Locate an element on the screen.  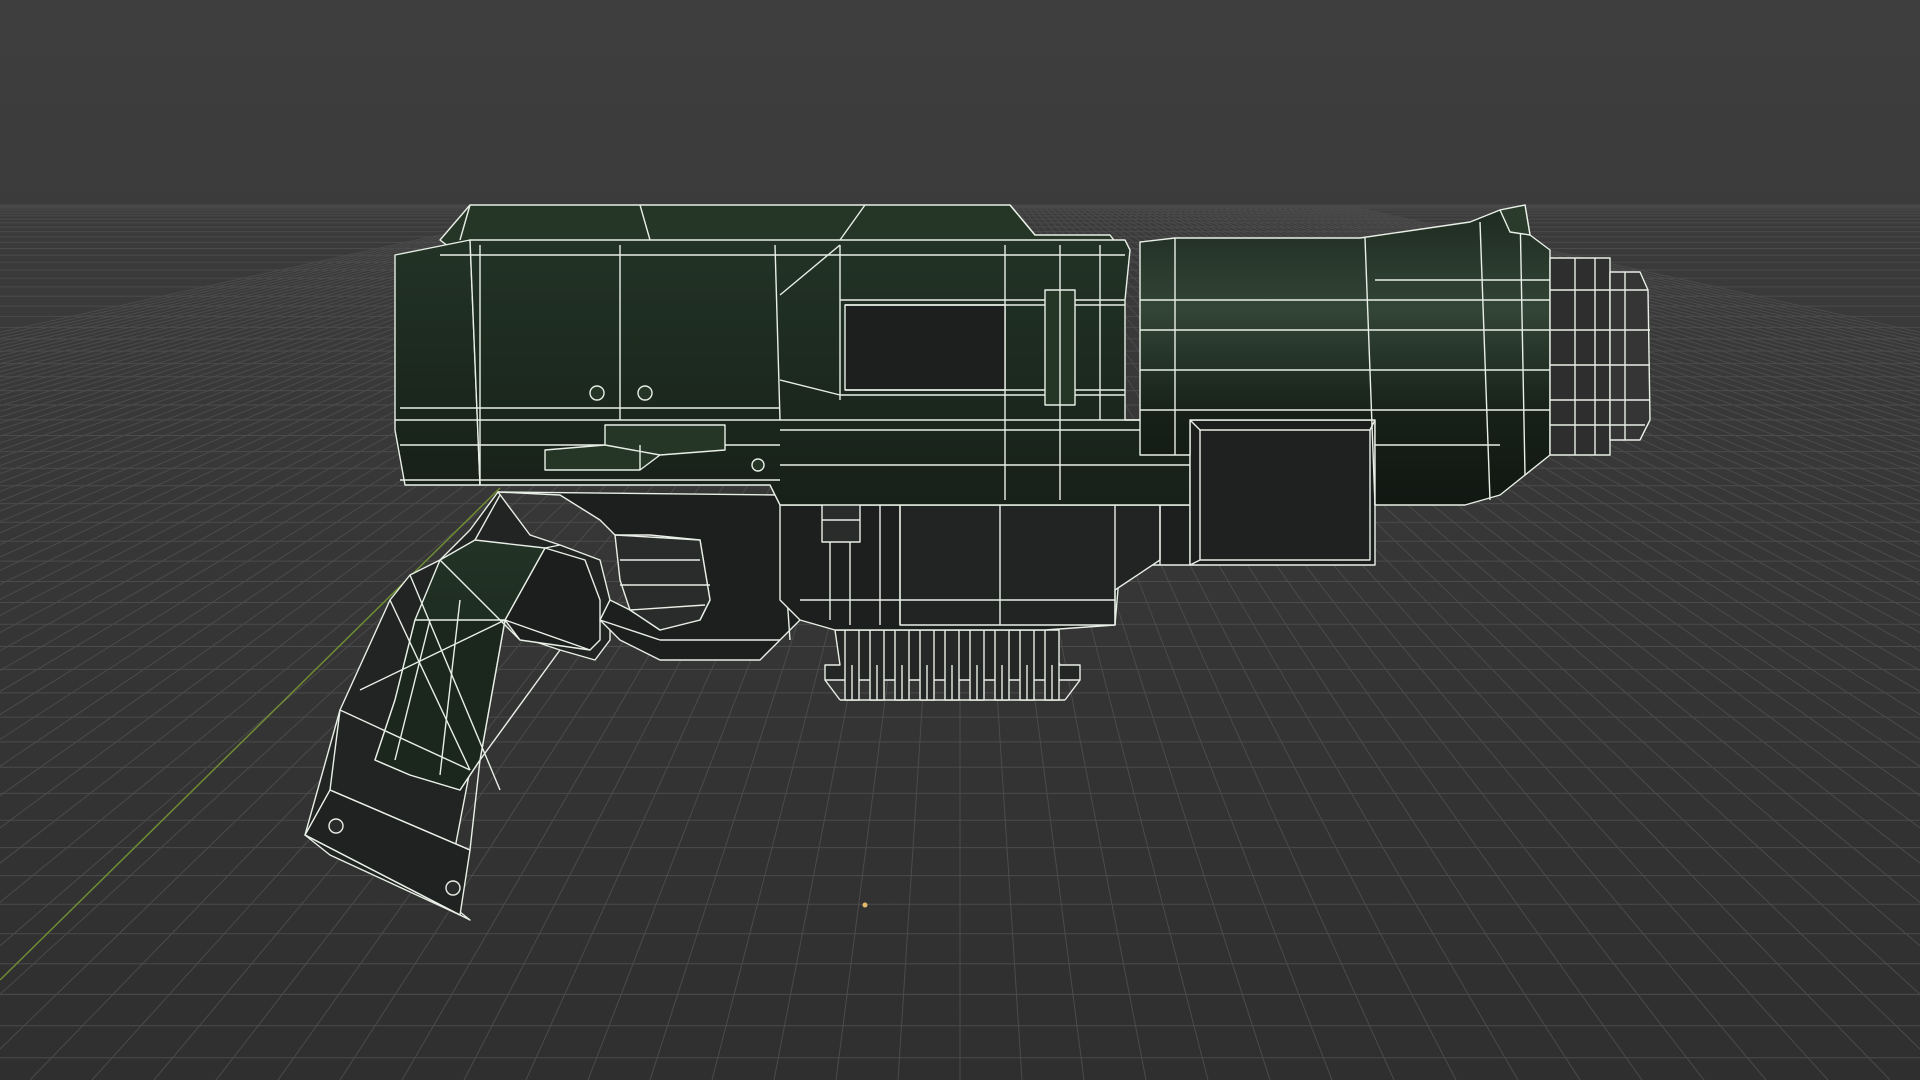
muzzle is located at coordinates (1600, 356).